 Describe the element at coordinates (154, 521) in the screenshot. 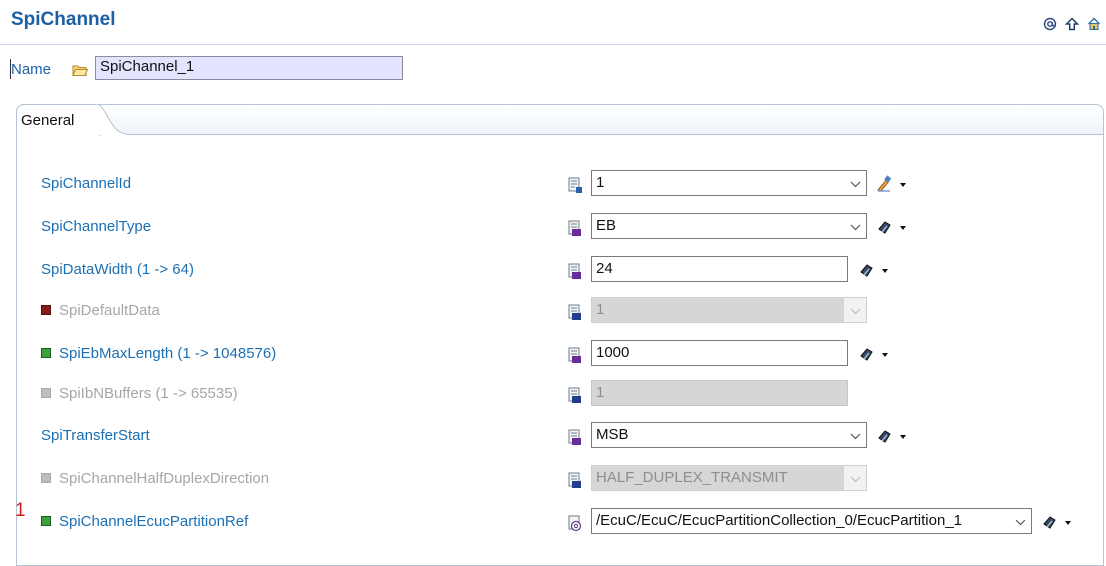

I see `spi-channel-ecuc-partition-ref-label: SpiChannelEcucPartitionRef` at that location.